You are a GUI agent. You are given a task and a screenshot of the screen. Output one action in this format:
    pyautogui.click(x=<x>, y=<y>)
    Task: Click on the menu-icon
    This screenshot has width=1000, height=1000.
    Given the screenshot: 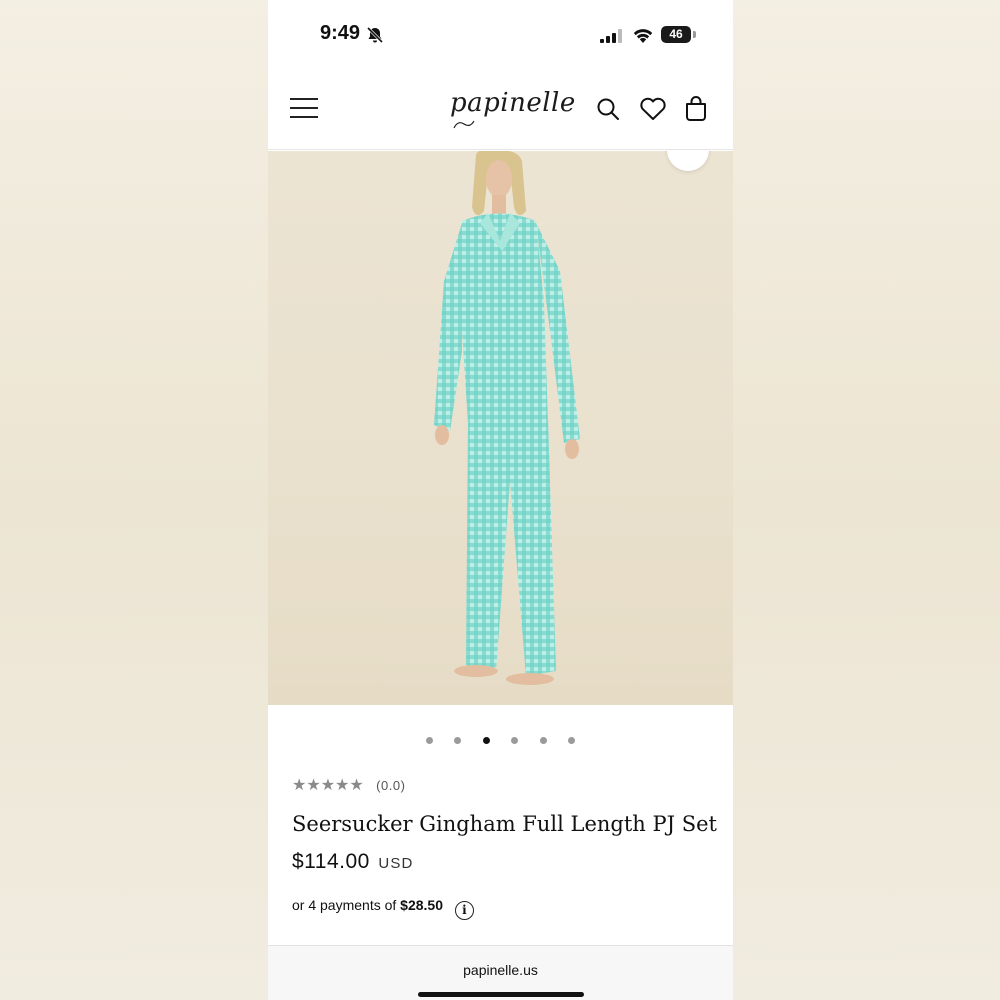 What is the action you would take?
    pyautogui.click(x=304, y=109)
    